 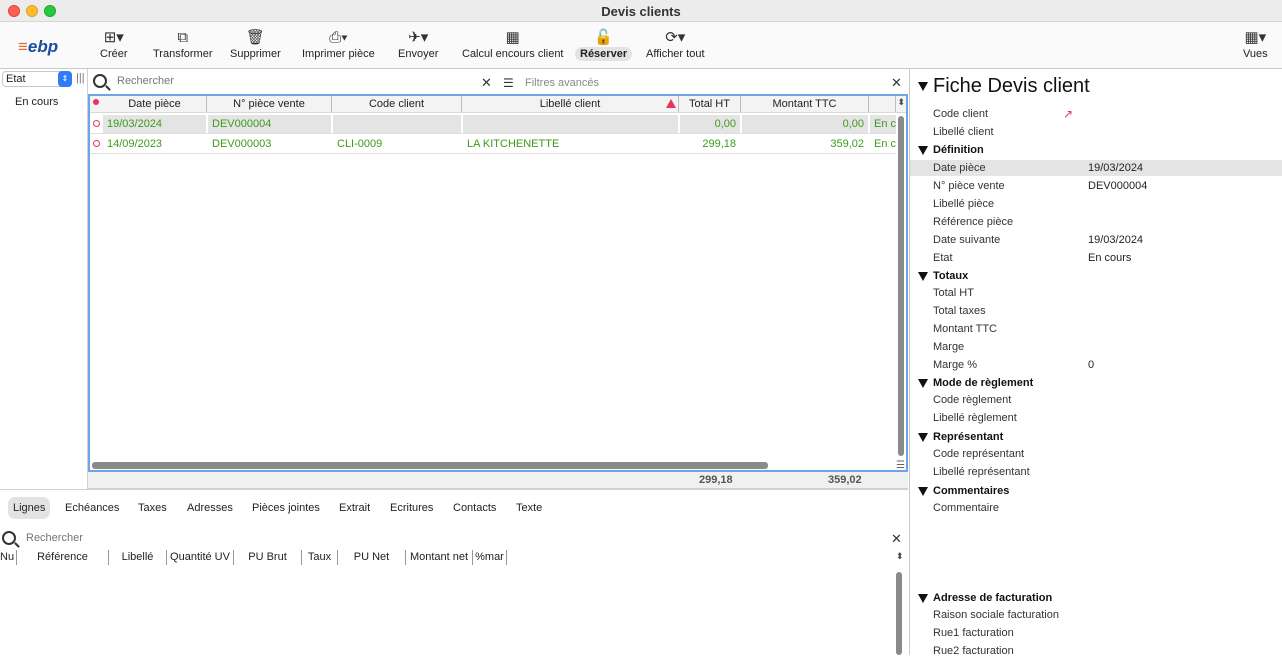 I want to click on filter-icon: ☰, so click(x=508, y=83).